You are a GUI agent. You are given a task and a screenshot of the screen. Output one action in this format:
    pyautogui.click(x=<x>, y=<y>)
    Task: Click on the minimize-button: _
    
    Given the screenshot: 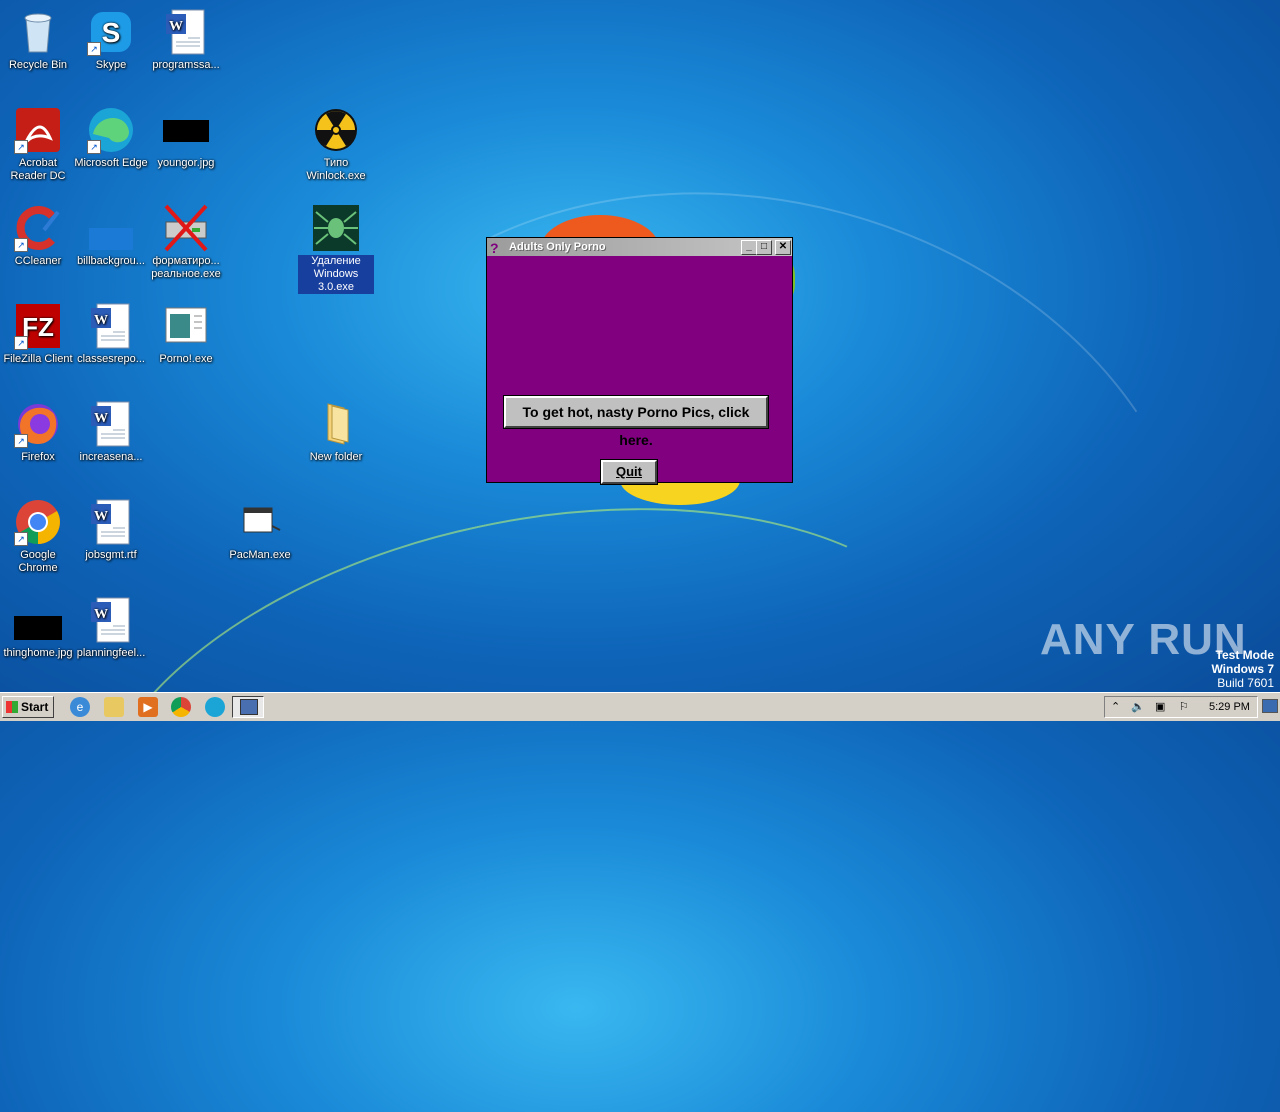 What is the action you would take?
    pyautogui.click(x=749, y=247)
    